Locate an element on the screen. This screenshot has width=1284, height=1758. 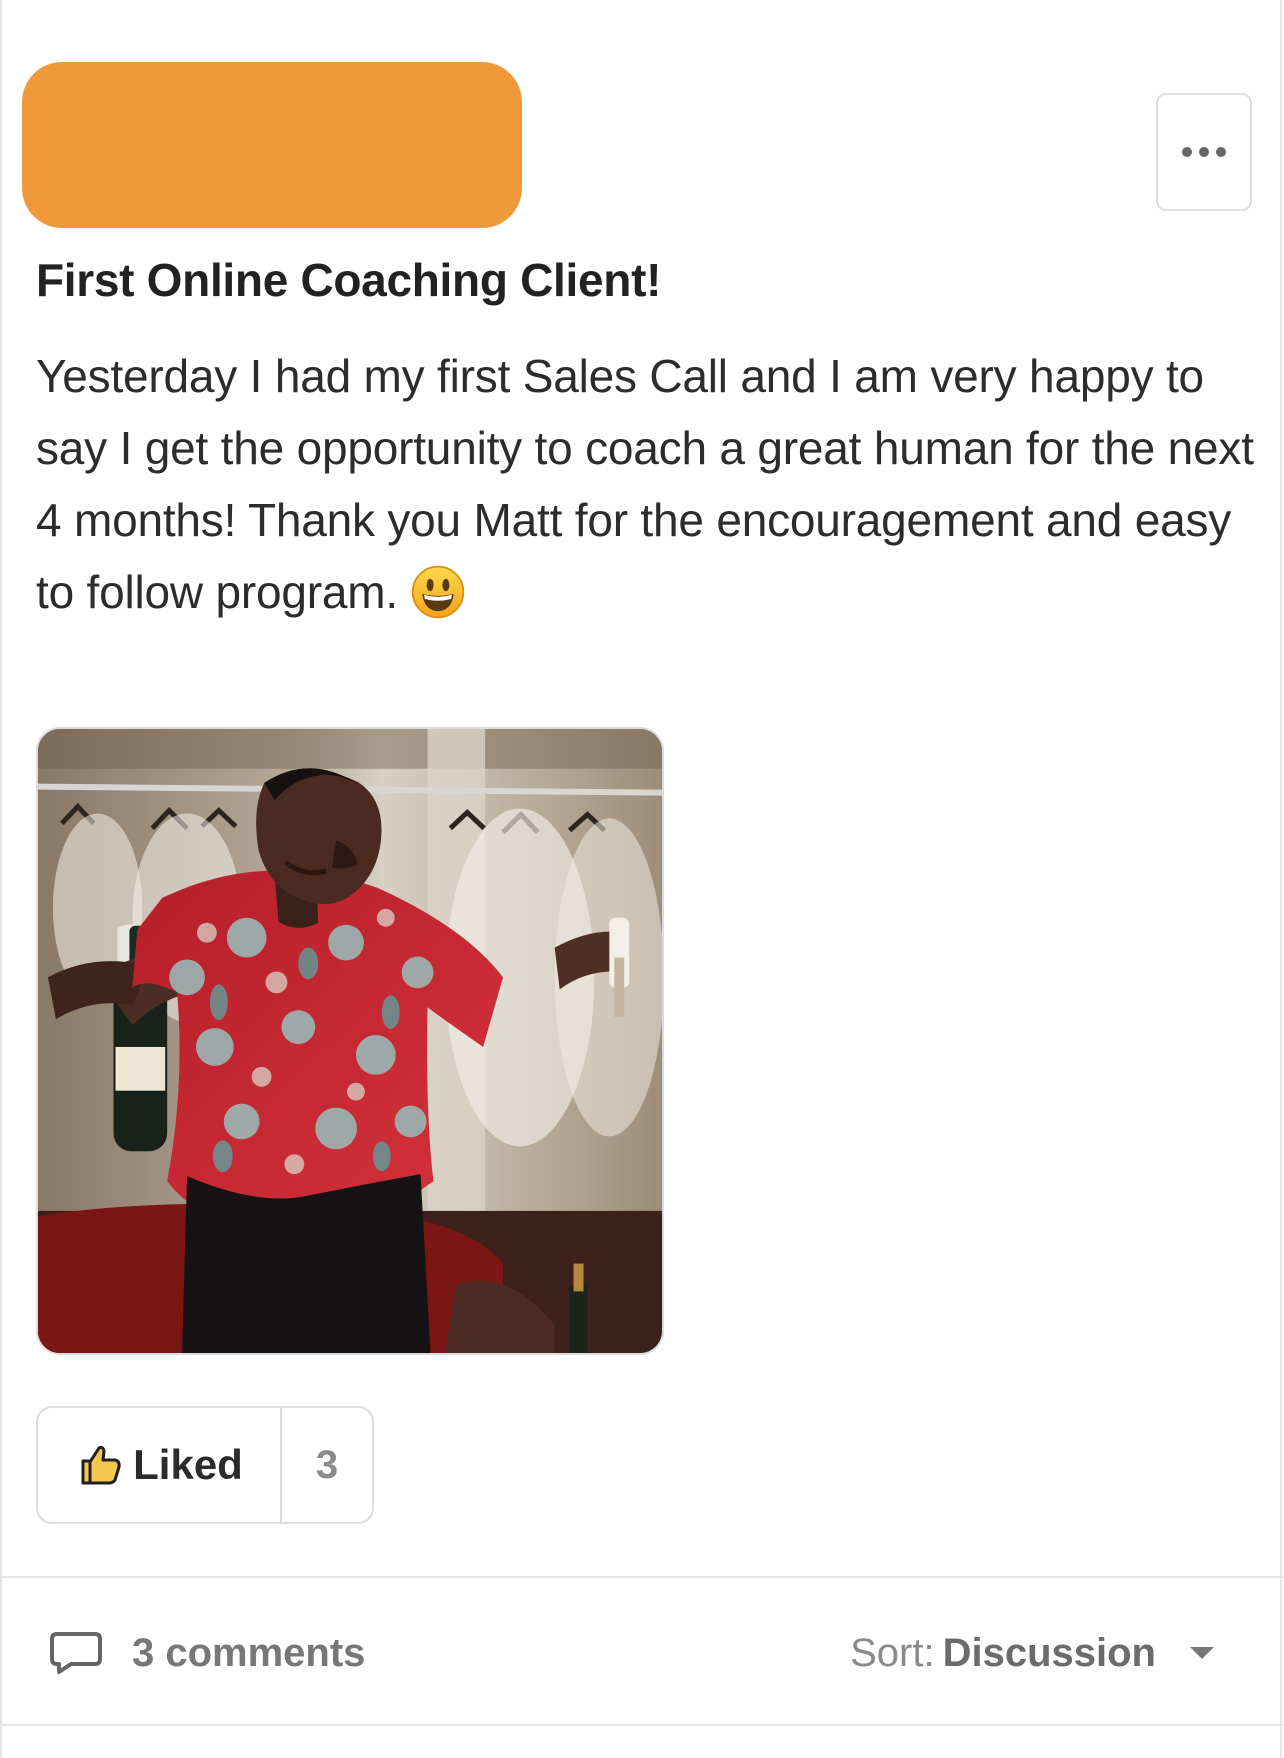
like-count: 3 is located at coordinates (327, 1465).